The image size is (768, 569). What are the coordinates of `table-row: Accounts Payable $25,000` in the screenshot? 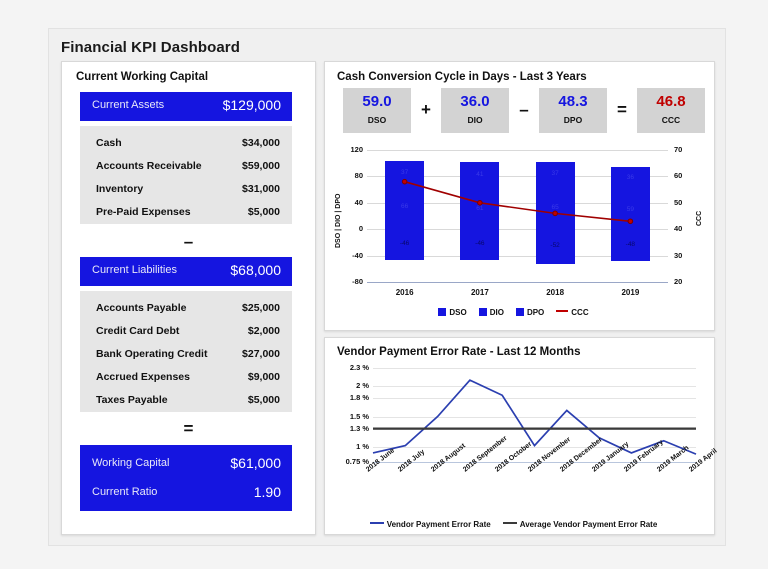 It's located at (186, 308).